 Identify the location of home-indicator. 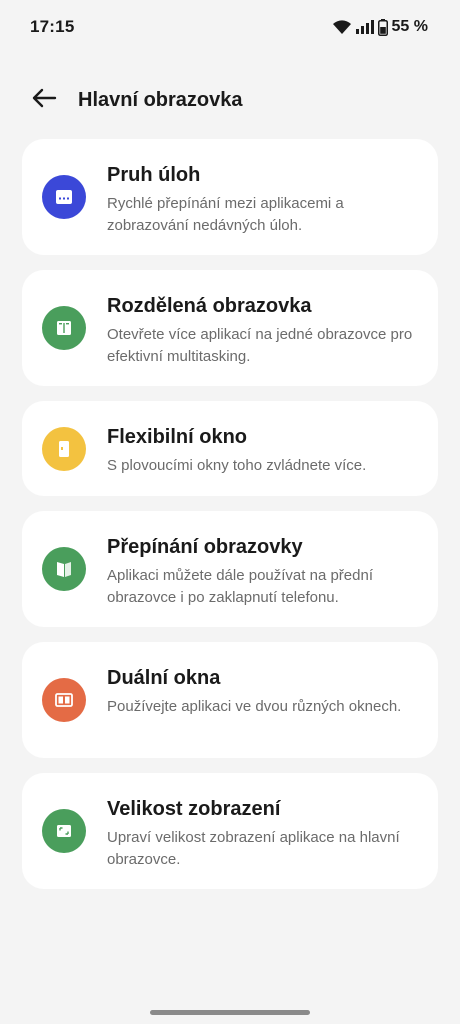
(230, 1012).